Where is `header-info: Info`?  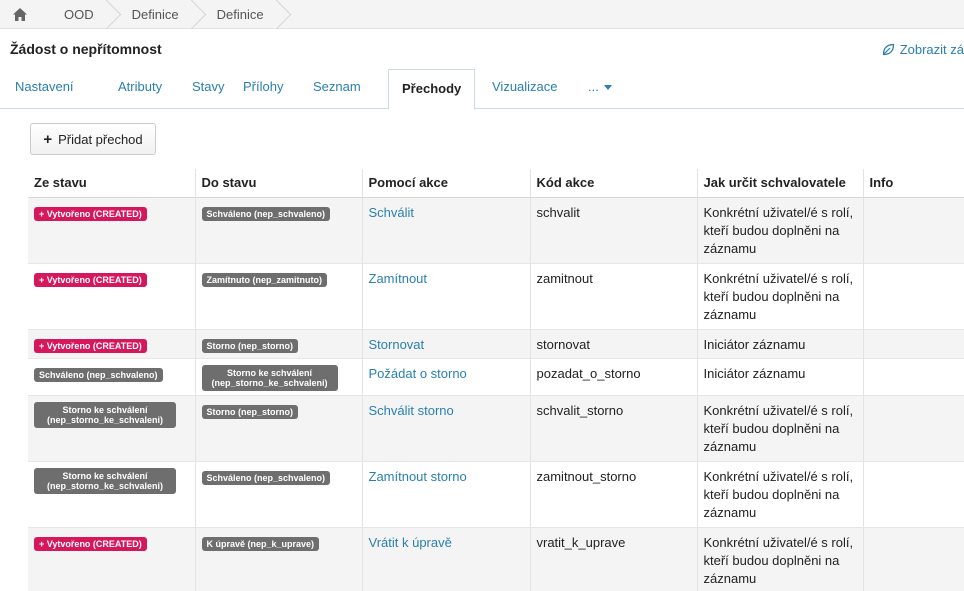 header-info: Info is located at coordinates (913, 183).